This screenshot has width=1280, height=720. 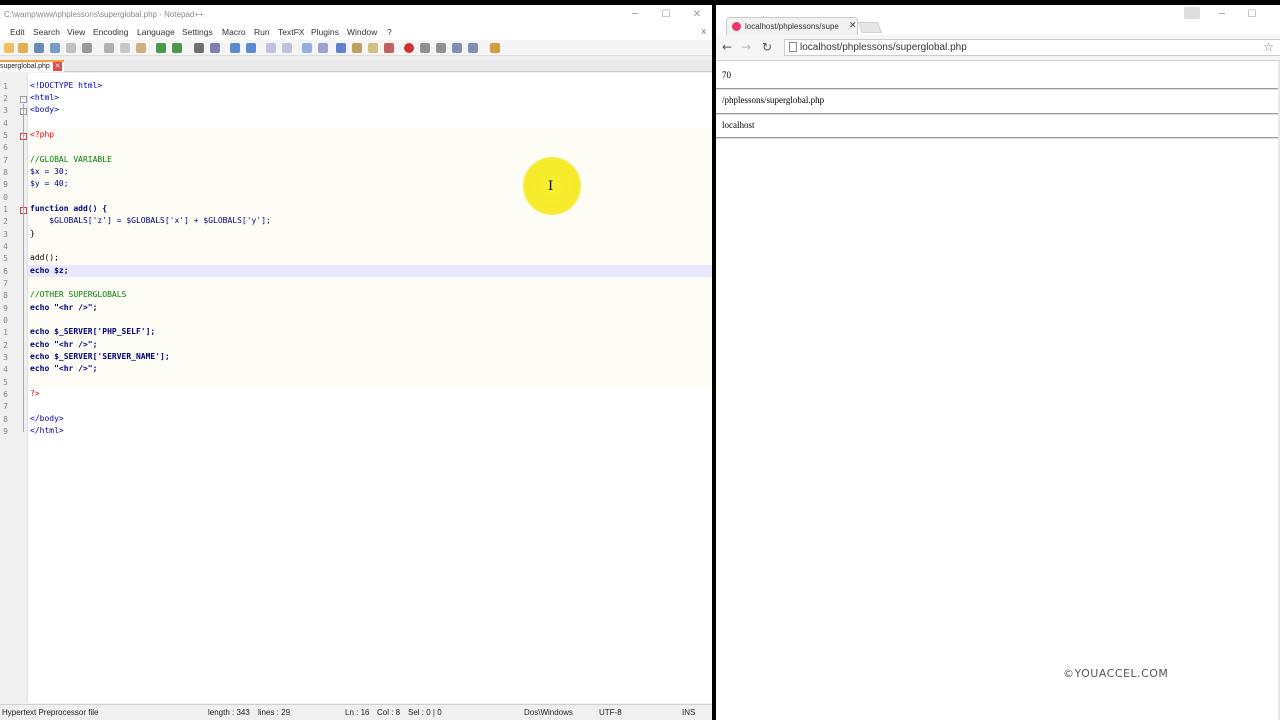 I want to click on code-line-7: //GLOBAL VARIABLE, so click(x=71, y=159).